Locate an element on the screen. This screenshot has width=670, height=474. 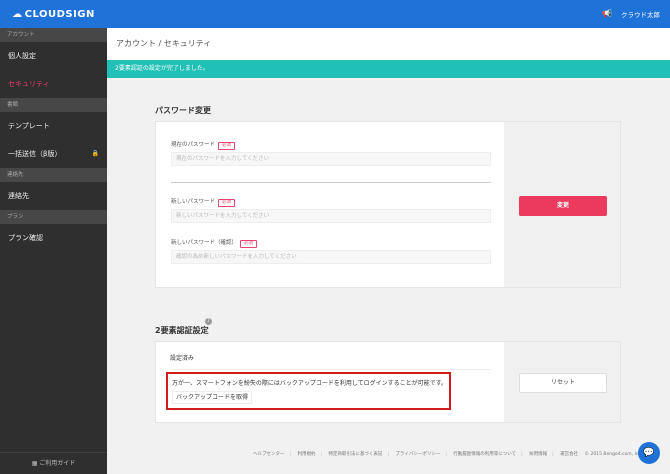
change-password-button: 変更 is located at coordinates (563, 206).